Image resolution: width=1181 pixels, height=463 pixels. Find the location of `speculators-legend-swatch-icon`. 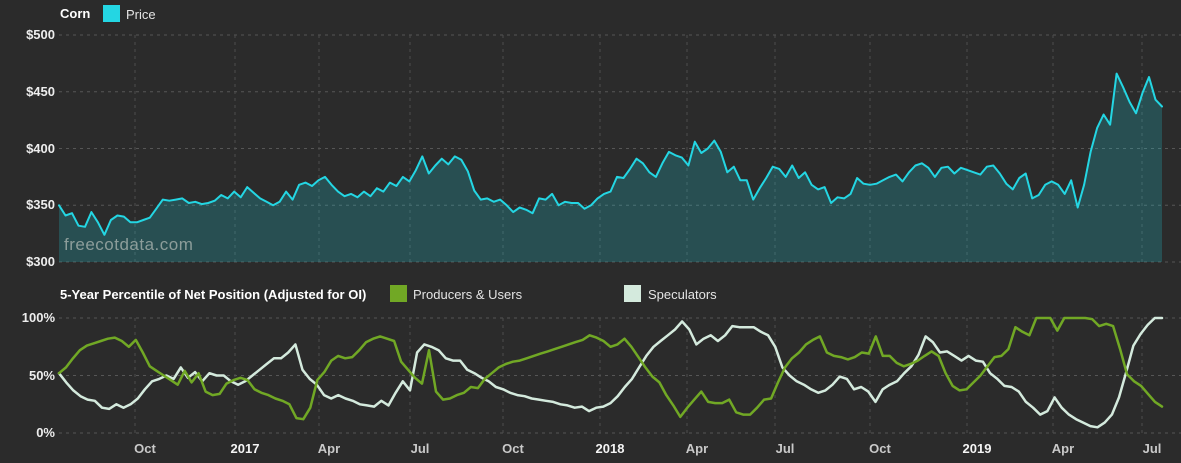

speculators-legend-swatch-icon is located at coordinates (632, 293).